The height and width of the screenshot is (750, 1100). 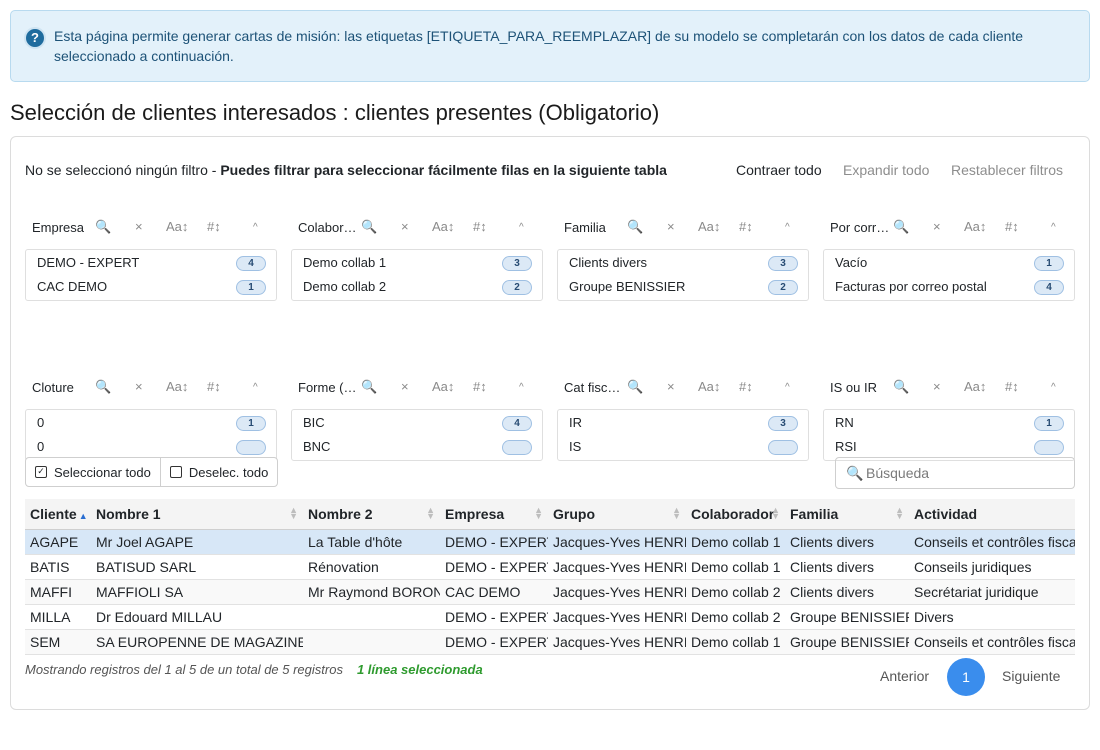 What do you see at coordinates (904, 676) in the screenshot?
I see `previous-page-button: Anterior` at bounding box center [904, 676].